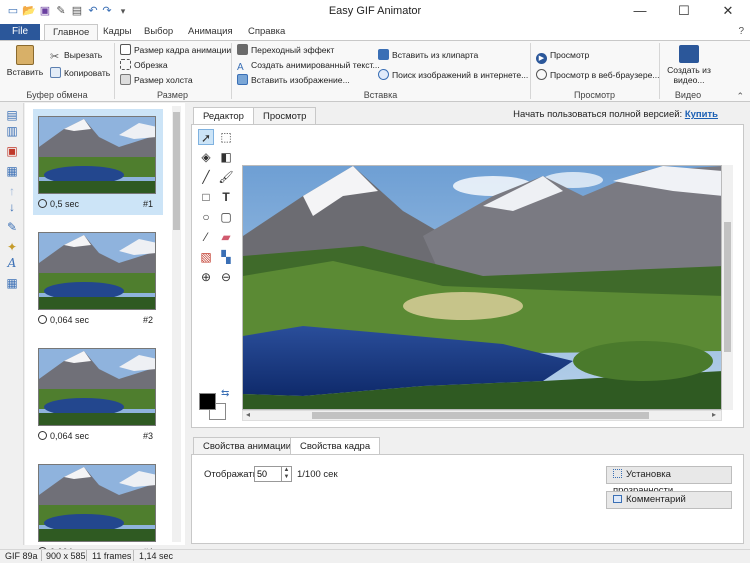 This screenshot has width=750, height=563. What do you see at coordinates (640, 12) in the screenshot?
I see `minimize-button: —` at bounding box center [640, 12].